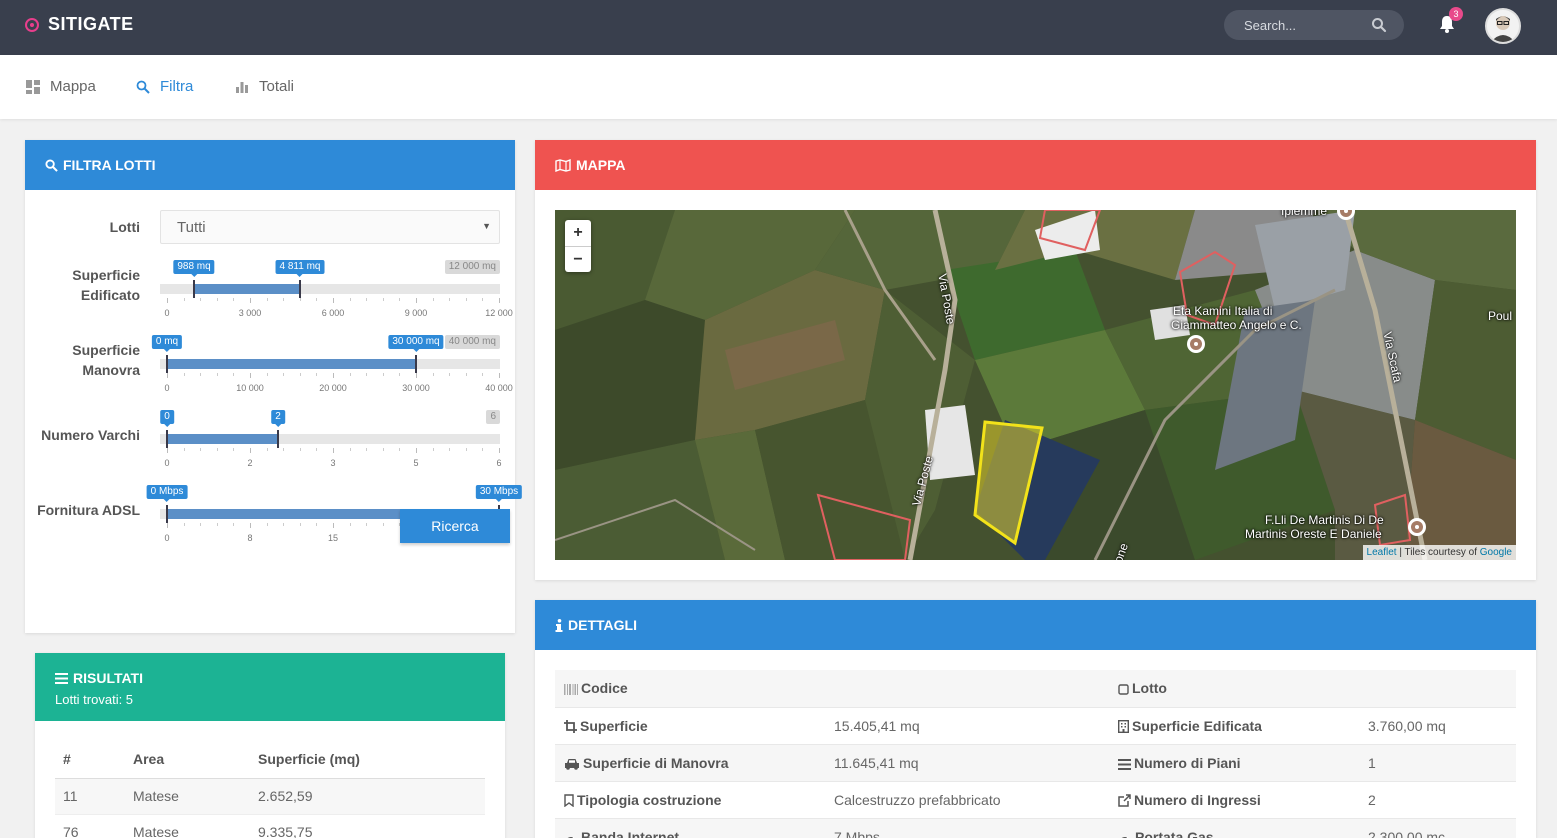  What do you see at coordinates (250, 463) in the screenshot?
I see `slider-tick-label: 2` at bounding box center [250, 463].